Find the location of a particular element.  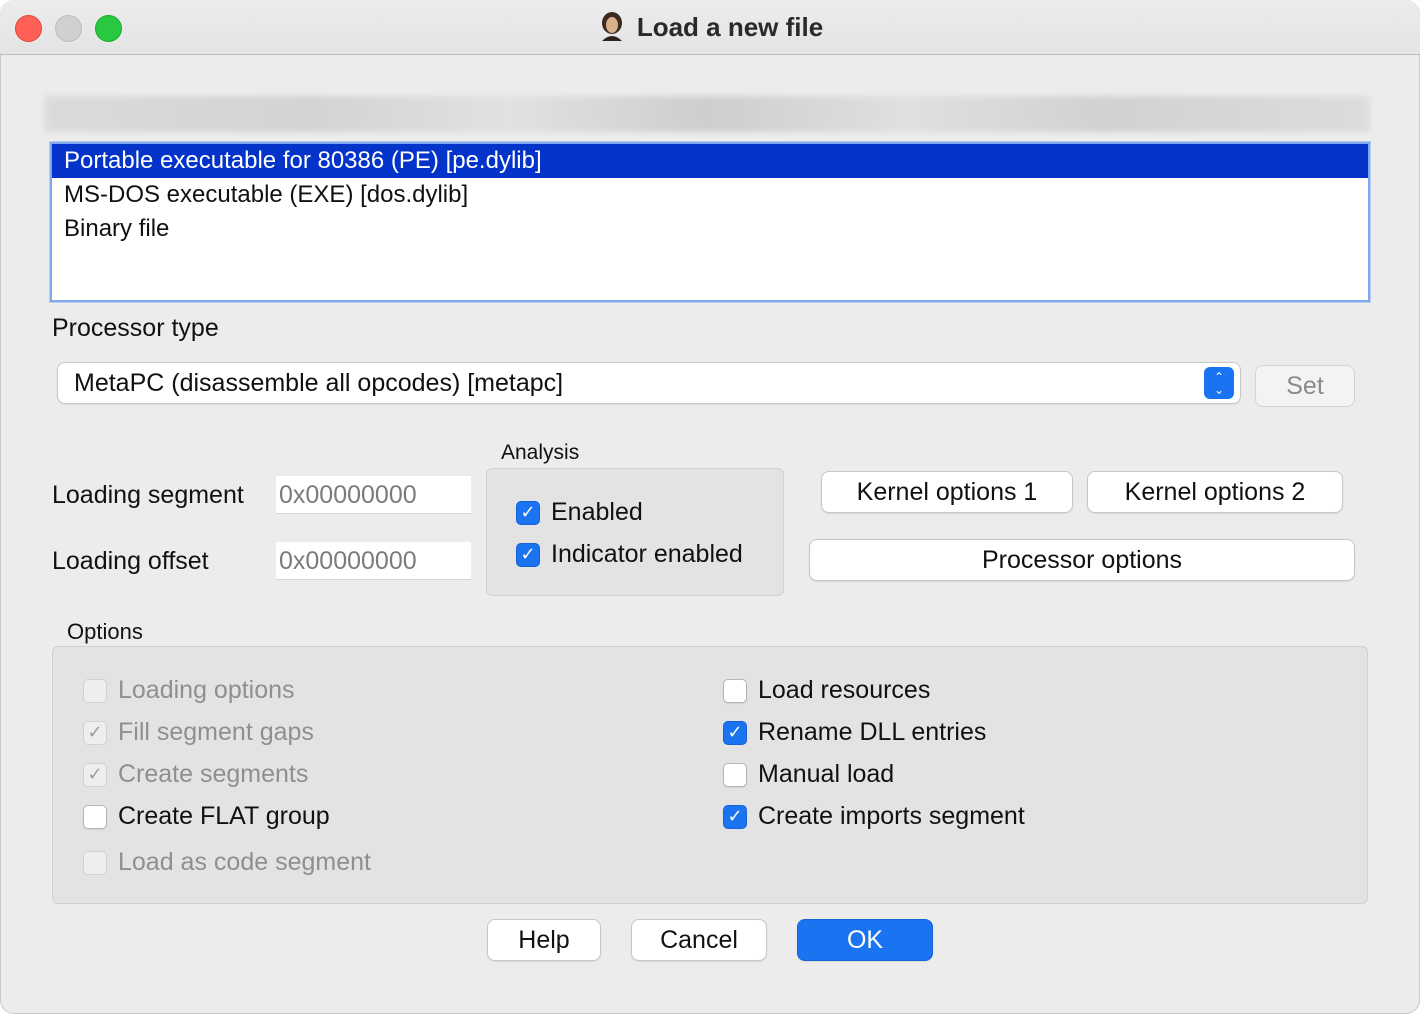

create-segments-checkbox: ✓ Create segments is located at coordinates (195, 774).